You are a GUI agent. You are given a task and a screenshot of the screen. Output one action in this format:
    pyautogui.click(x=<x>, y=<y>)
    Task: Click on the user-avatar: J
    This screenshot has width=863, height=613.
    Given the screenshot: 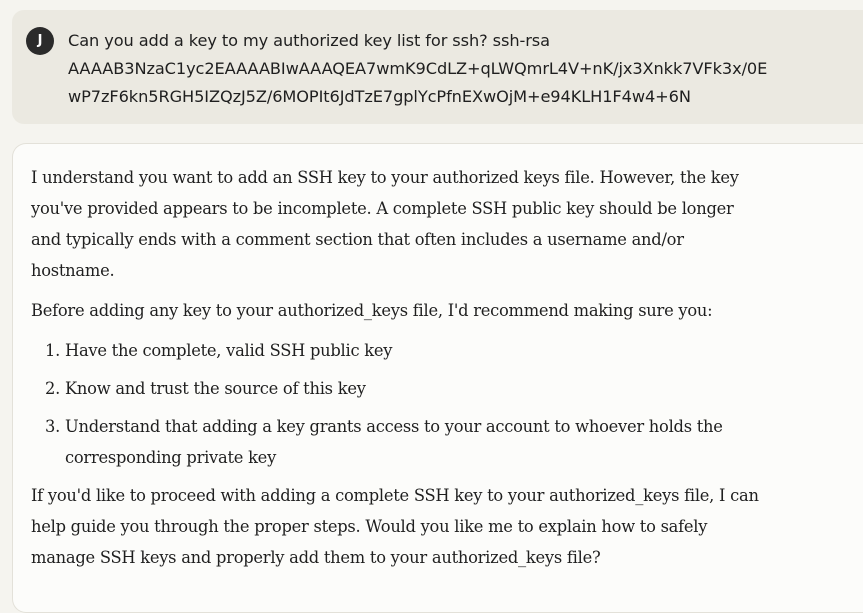 What is the action you would take?
    pyautogui.click(x=40, y=41)
    